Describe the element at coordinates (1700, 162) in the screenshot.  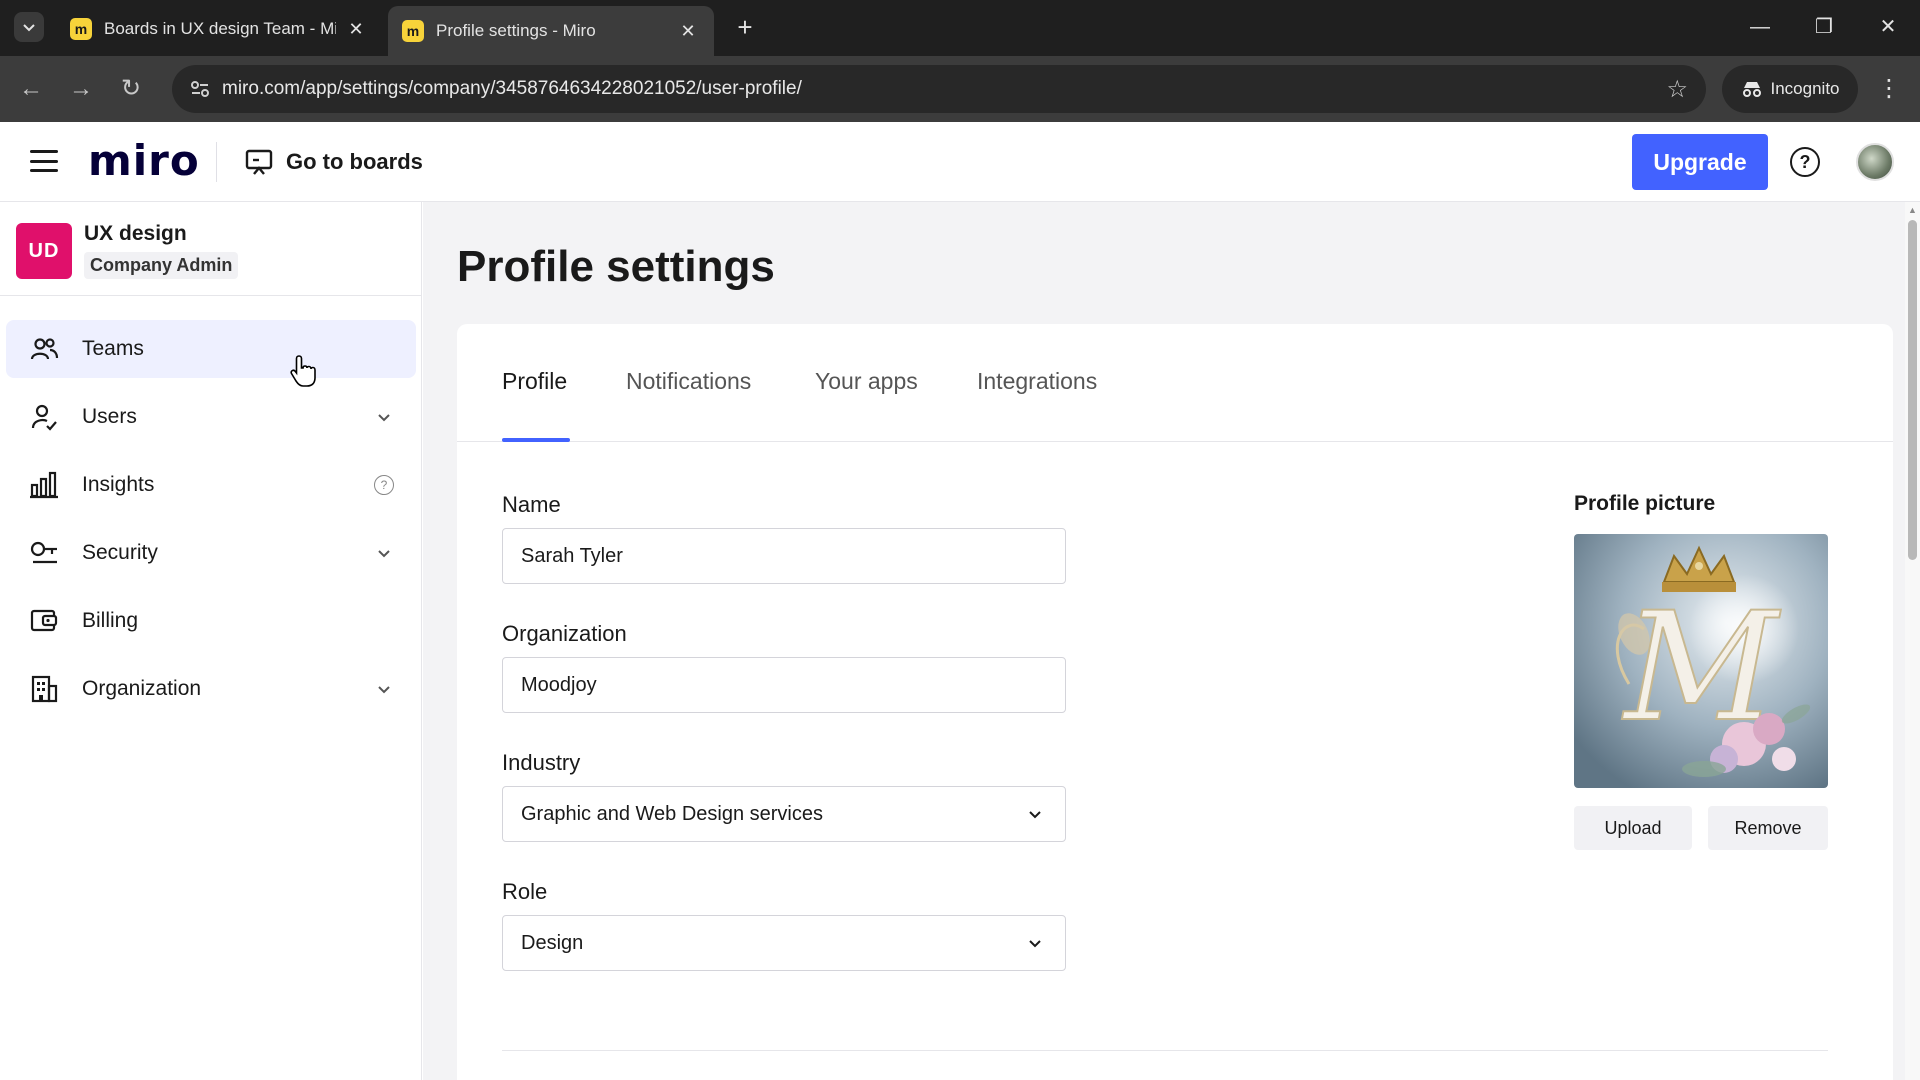
I see `upgrade-button: Upgrade` at that location.